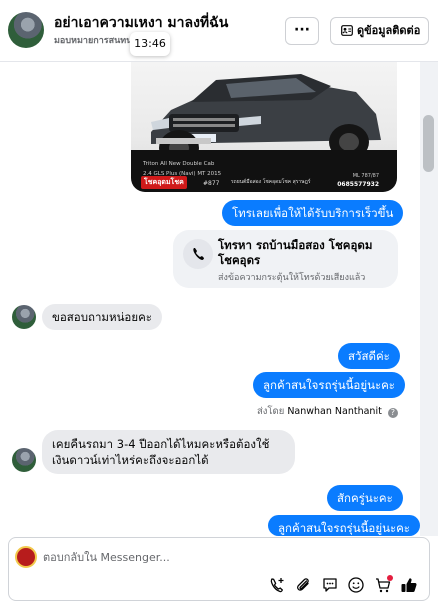 Image resolution: width=438 pixels, height=606 pixels. What do you see at coordinates (271, 411) in the screenshot?
I see `sent-by-prefix: ส่งโดย` at bounding box center [271, 411].